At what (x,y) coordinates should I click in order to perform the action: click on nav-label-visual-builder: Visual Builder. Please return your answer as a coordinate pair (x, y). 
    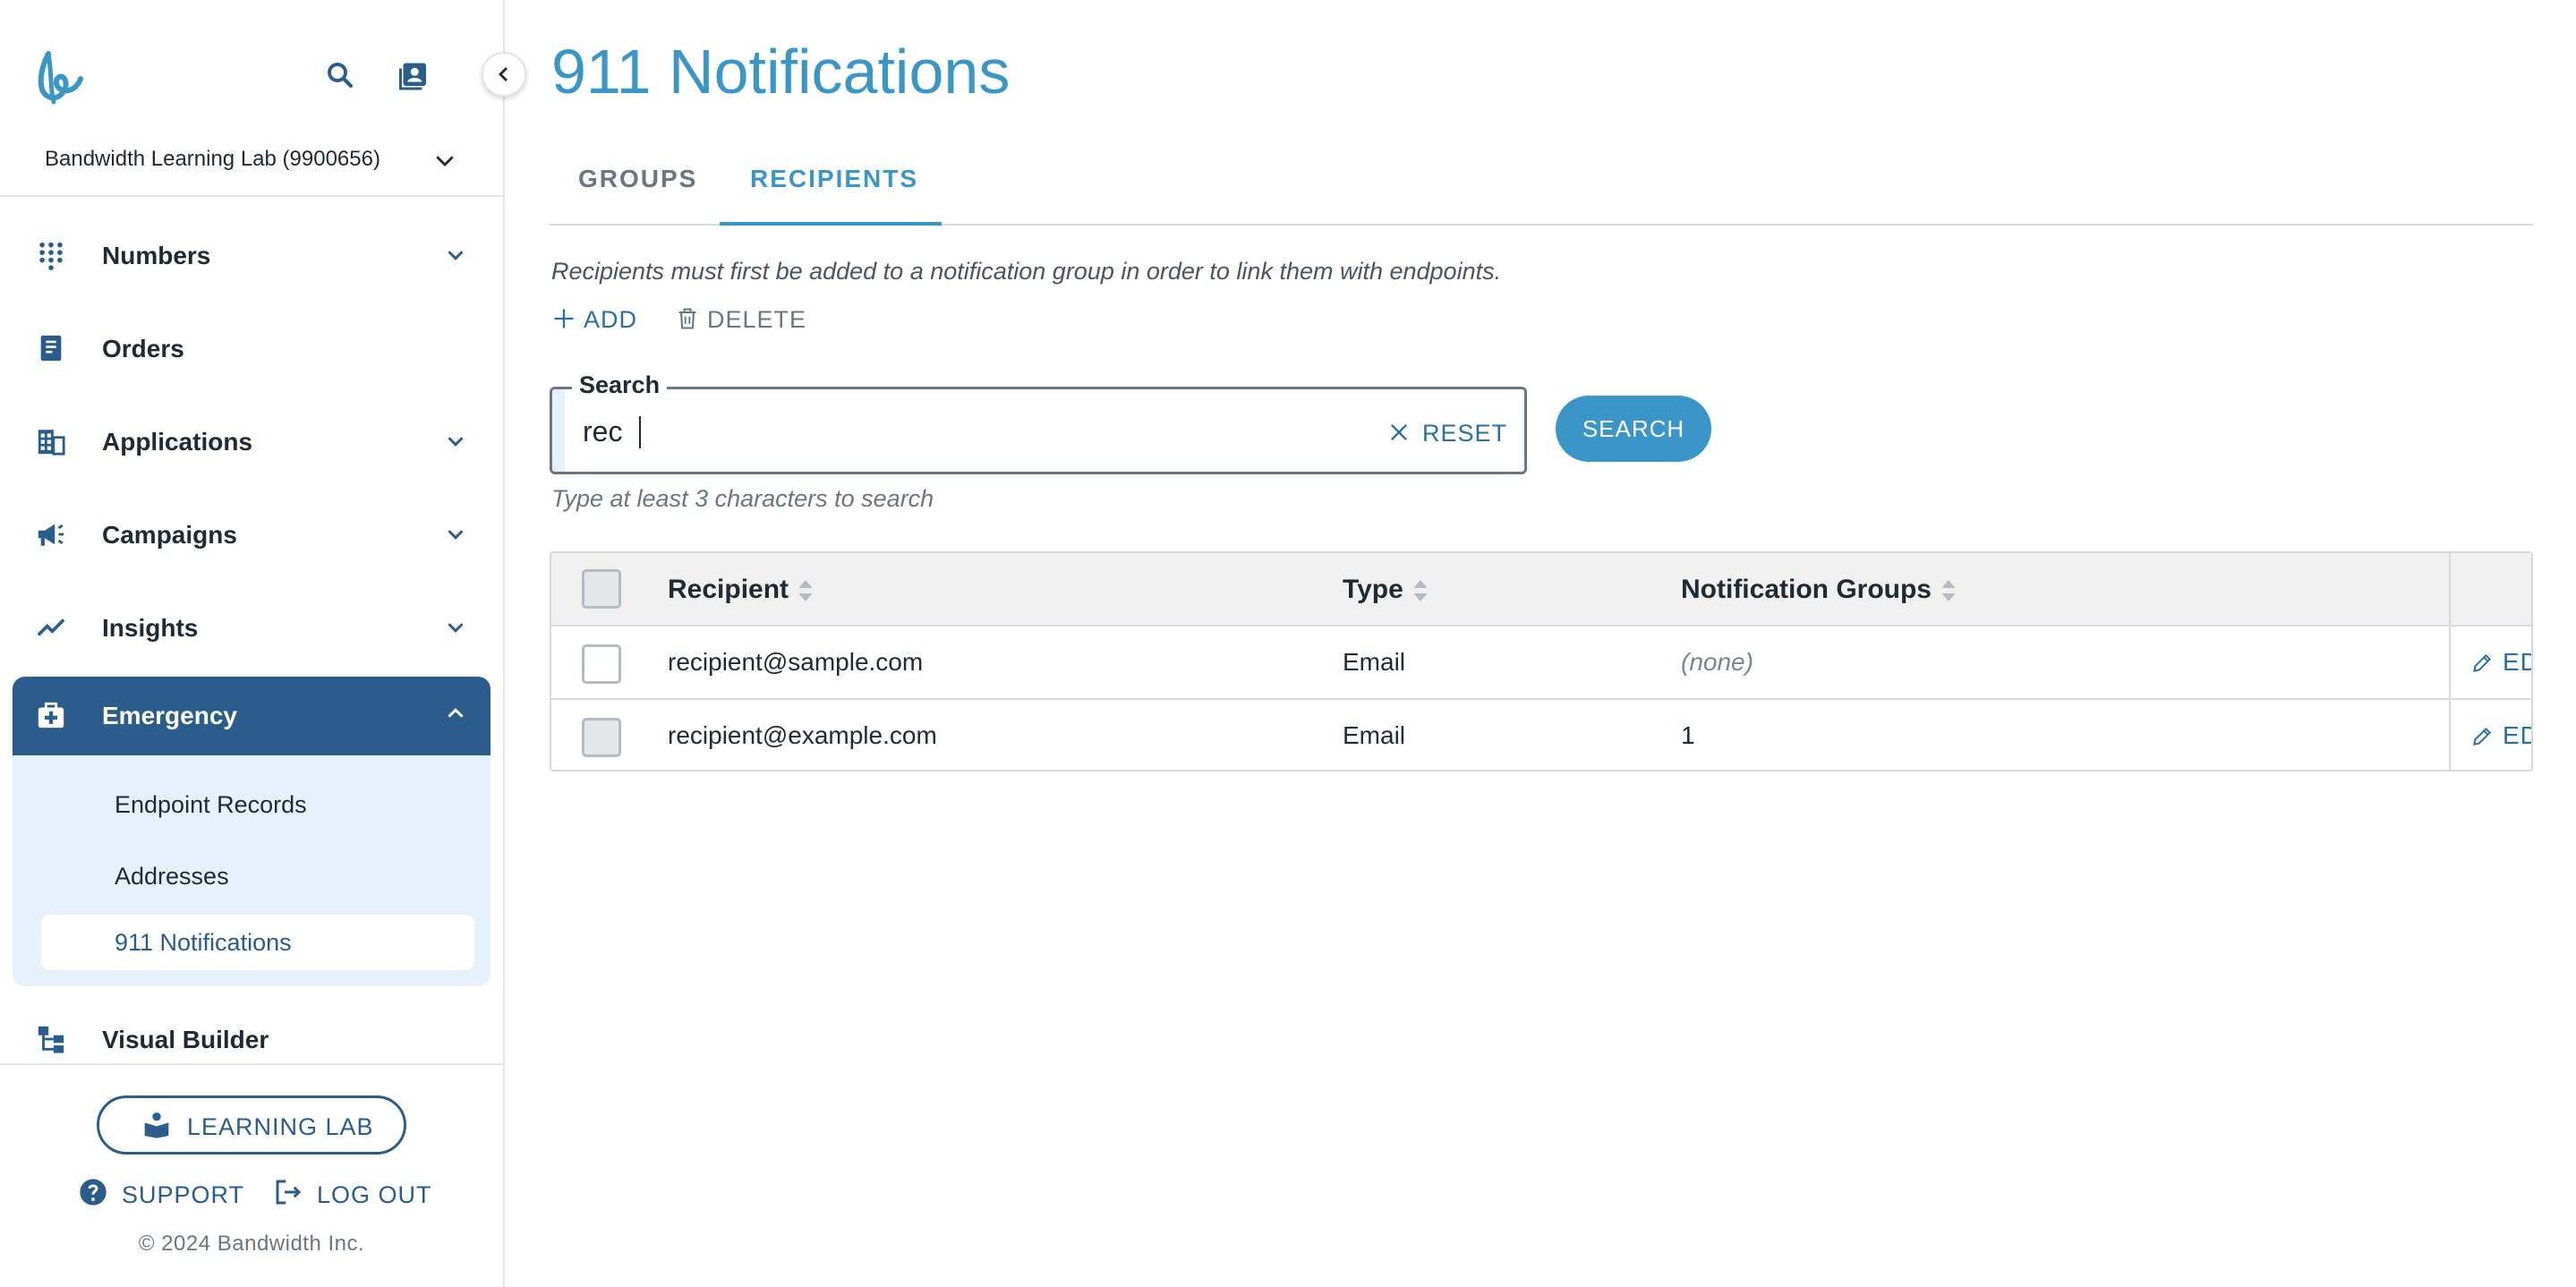
    Looking at the image, I should click on (185, 1039).